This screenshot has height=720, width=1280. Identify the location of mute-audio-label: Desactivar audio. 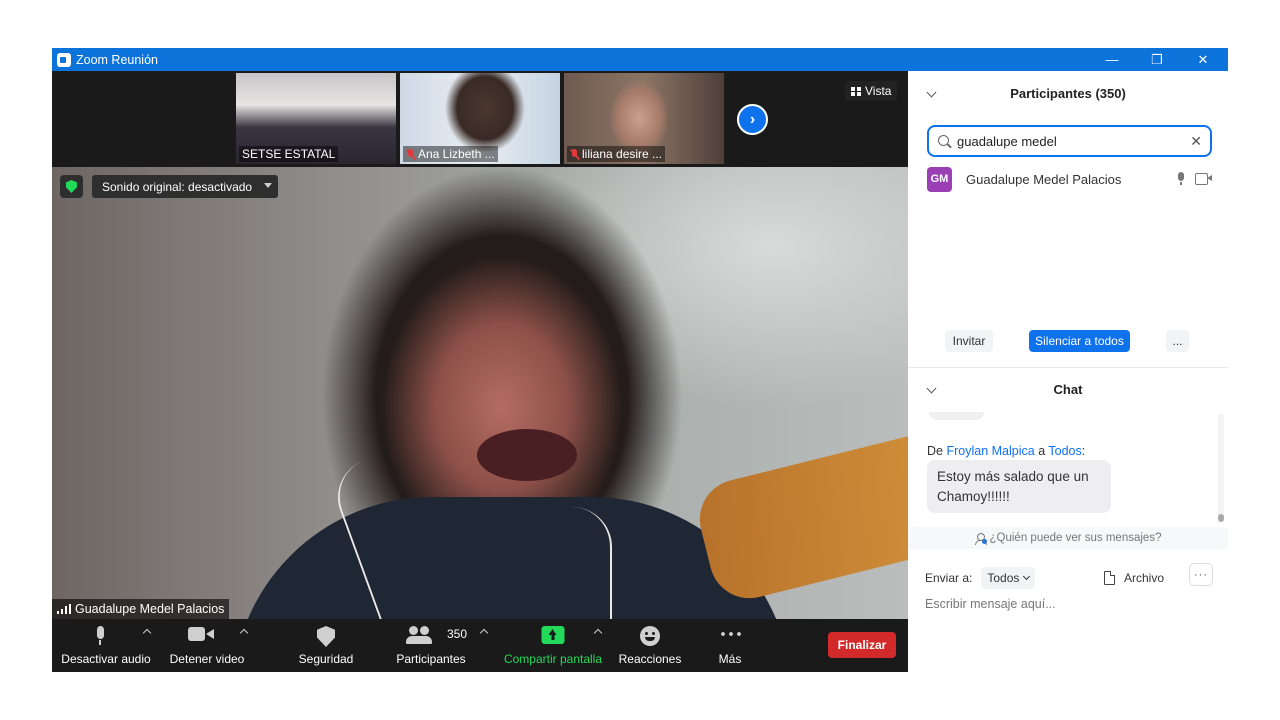
(106, 659).